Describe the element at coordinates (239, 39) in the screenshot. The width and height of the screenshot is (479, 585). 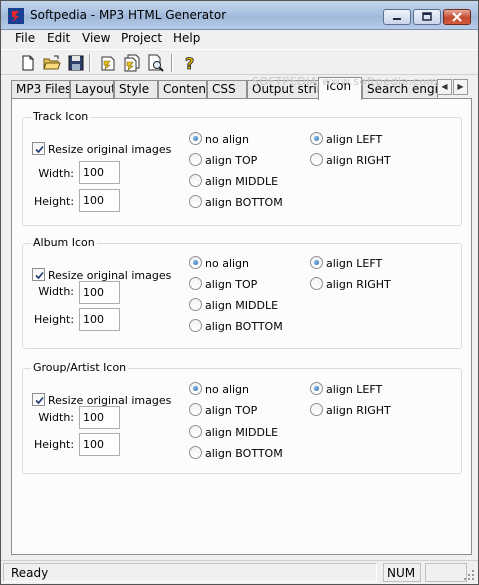
I see `menu-bar: File Edit View Project Help` at that location.